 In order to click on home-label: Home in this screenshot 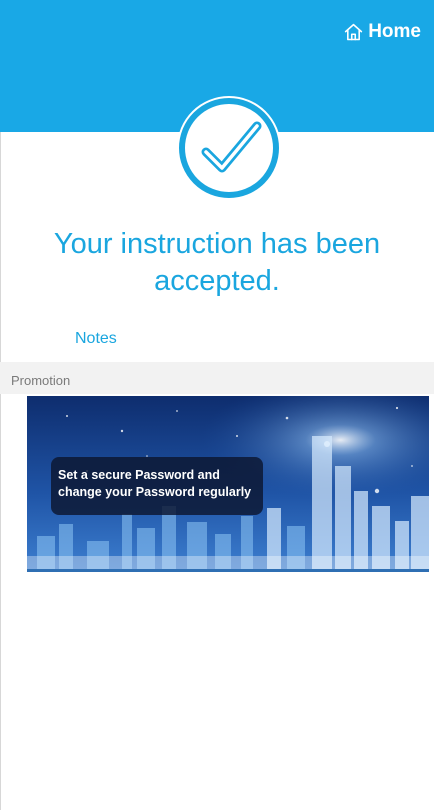, I will do `click(394, 31)`.